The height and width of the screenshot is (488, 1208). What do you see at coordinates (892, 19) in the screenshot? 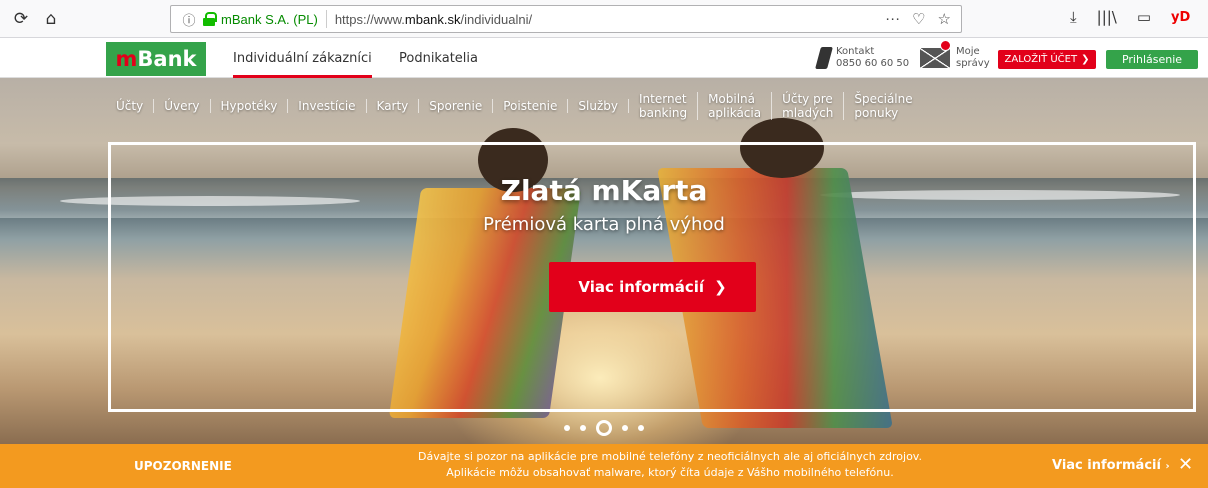
I see `more-actions-icon: ···` at bounding box center [892, 19].